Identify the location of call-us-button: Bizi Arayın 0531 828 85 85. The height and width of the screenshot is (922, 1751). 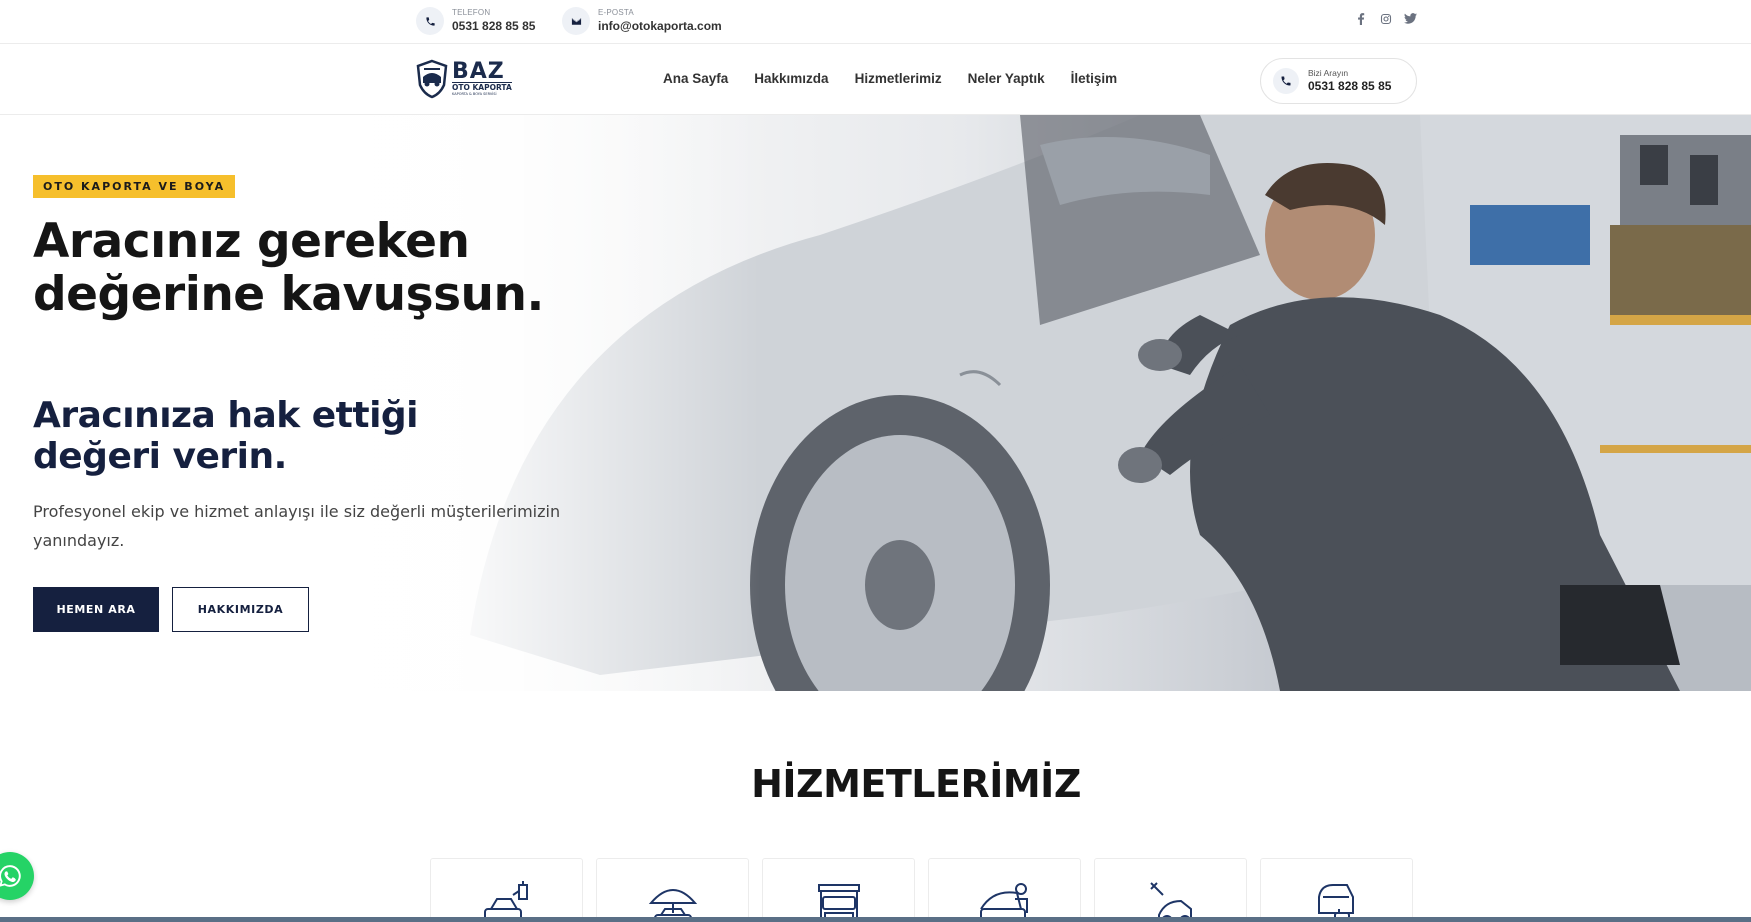
(1338, 81).